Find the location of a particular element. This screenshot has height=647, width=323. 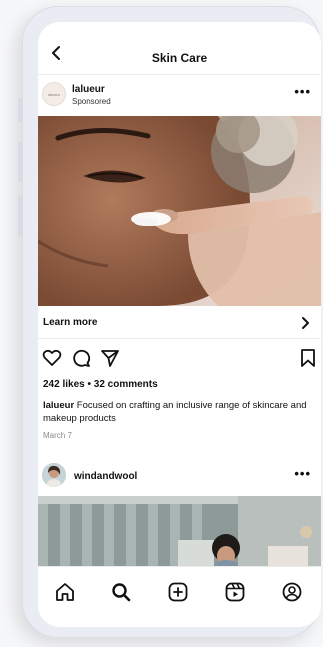

avatar-logo-text: lalueur is located at coordinates (53, 94).